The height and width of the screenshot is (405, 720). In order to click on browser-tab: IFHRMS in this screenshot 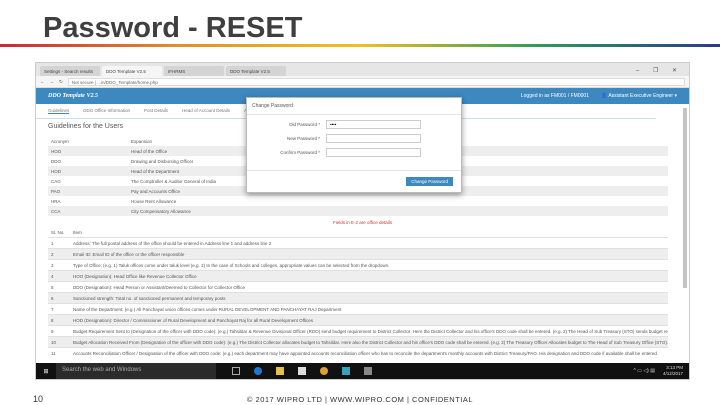, I will do `click(194, 71)`.